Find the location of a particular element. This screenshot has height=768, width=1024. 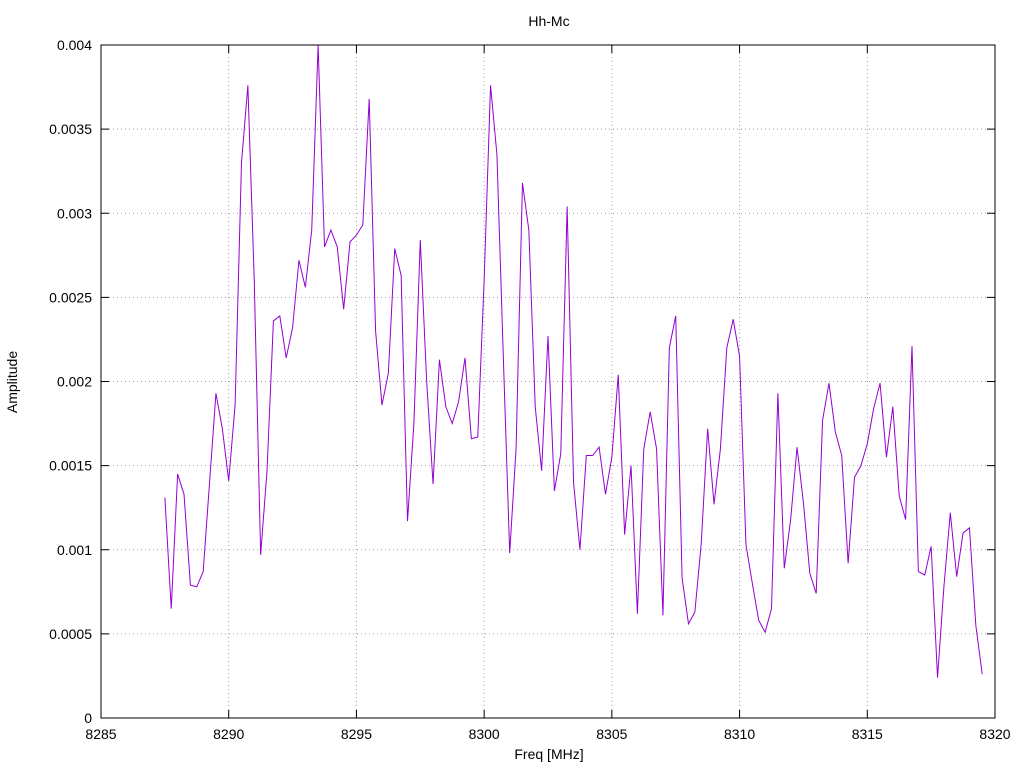

x-tick-label: 8310 is located at coordinates (739, 734).